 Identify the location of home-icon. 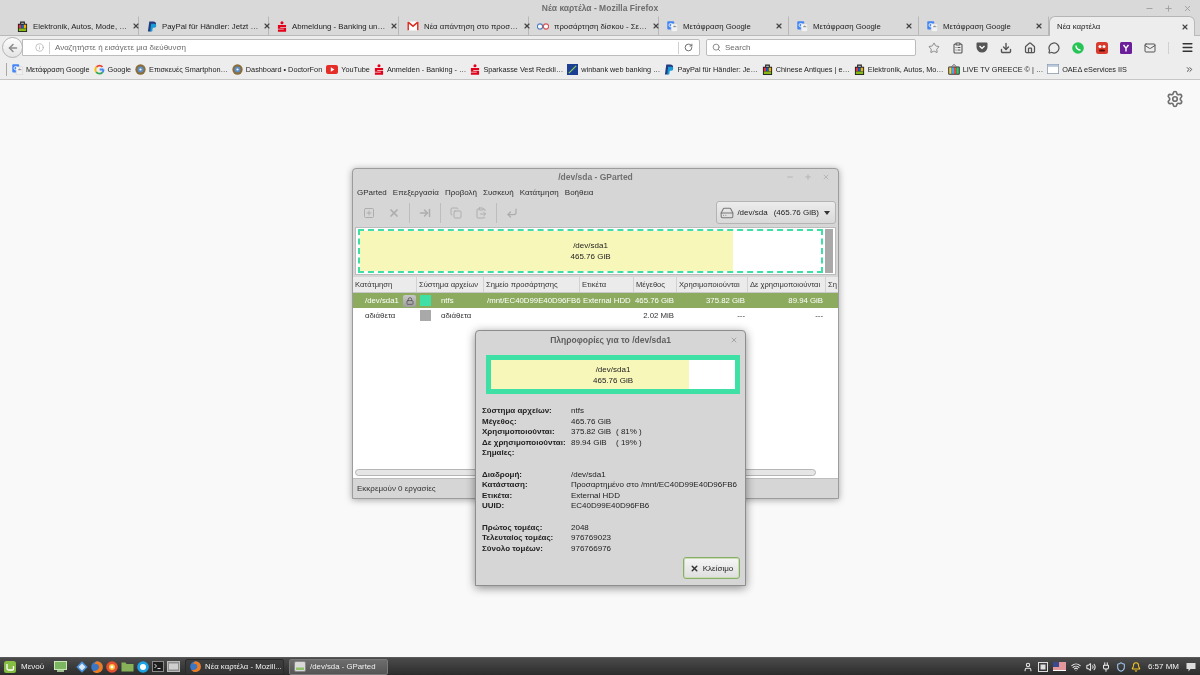
(1030, 47).